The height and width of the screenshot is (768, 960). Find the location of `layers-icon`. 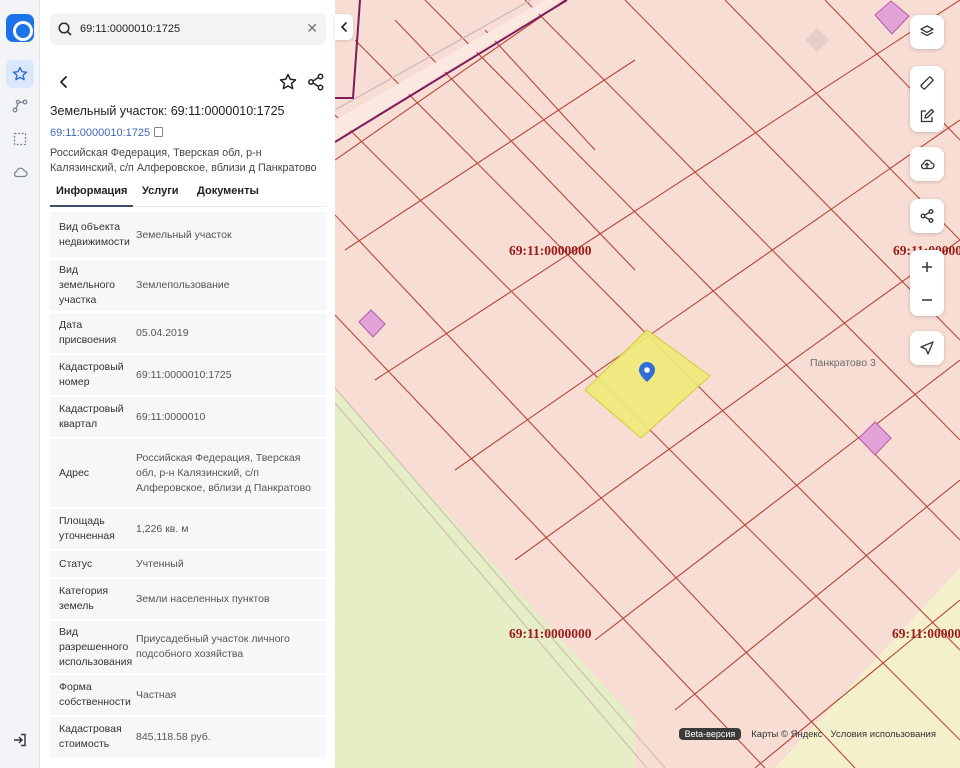

layers-icon is located at coordinates (927, 31).